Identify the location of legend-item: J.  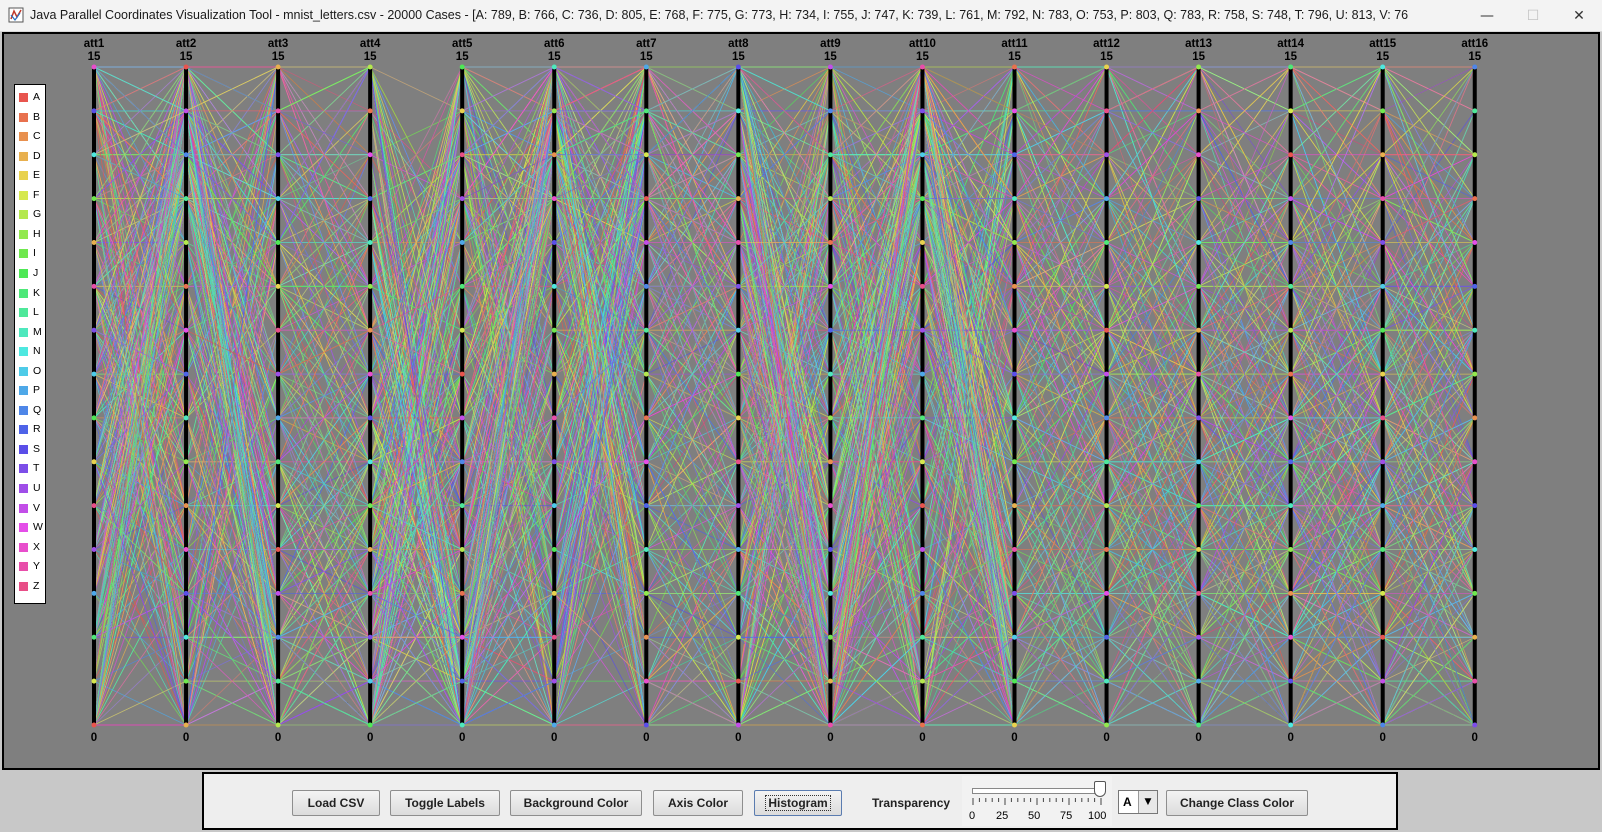
(32, 274).